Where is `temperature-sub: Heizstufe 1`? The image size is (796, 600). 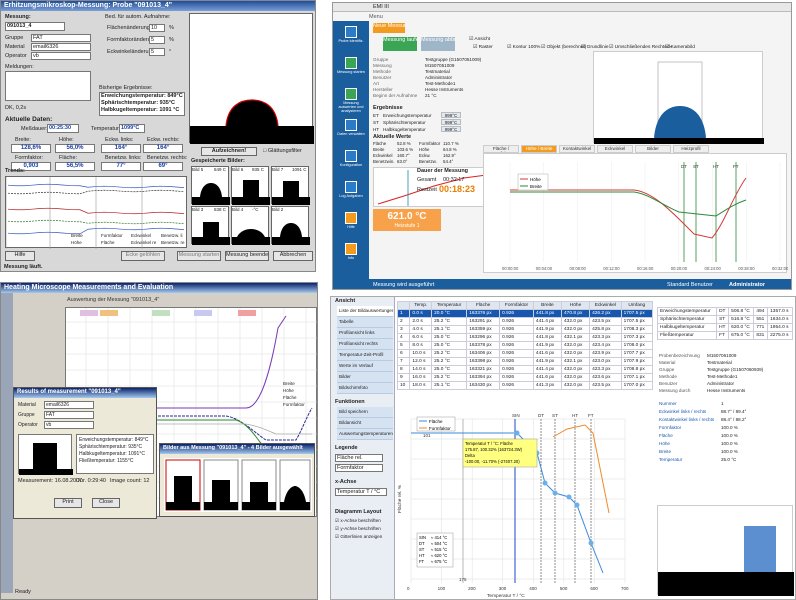
temperature-sub: Heizstufe 1 is located at coordinates (407, 226).